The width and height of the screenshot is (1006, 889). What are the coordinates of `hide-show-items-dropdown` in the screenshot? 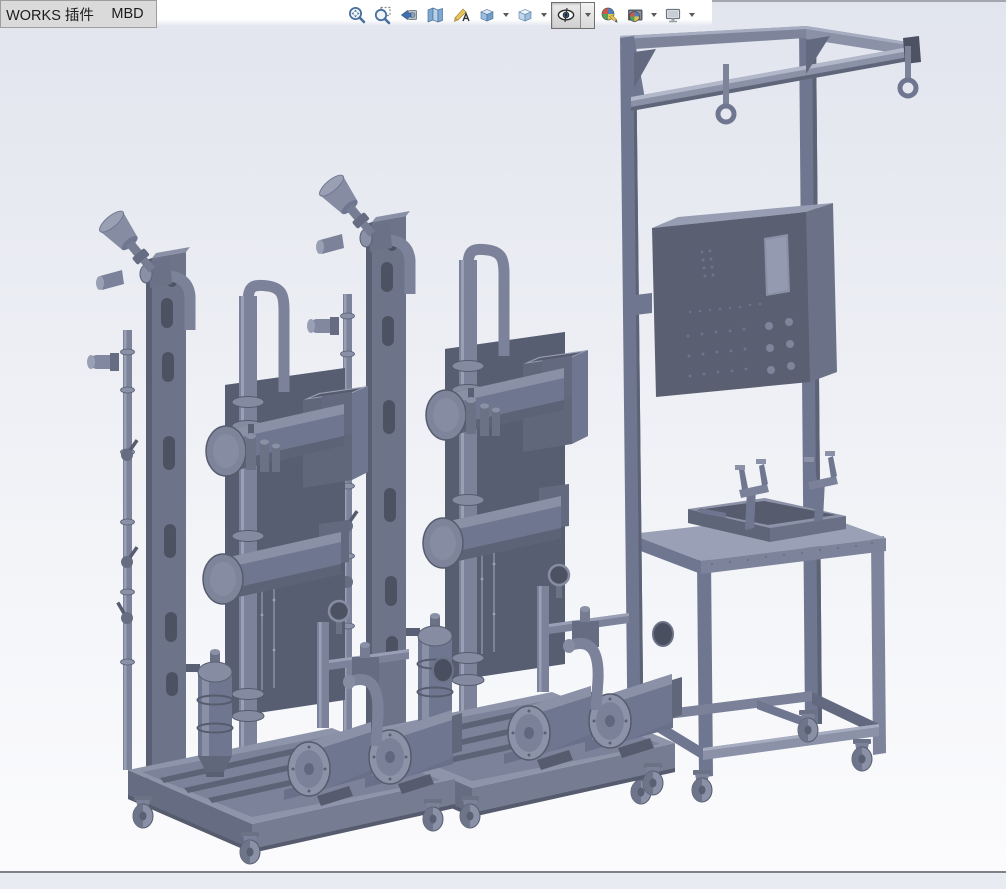 It's located at (587, 15).